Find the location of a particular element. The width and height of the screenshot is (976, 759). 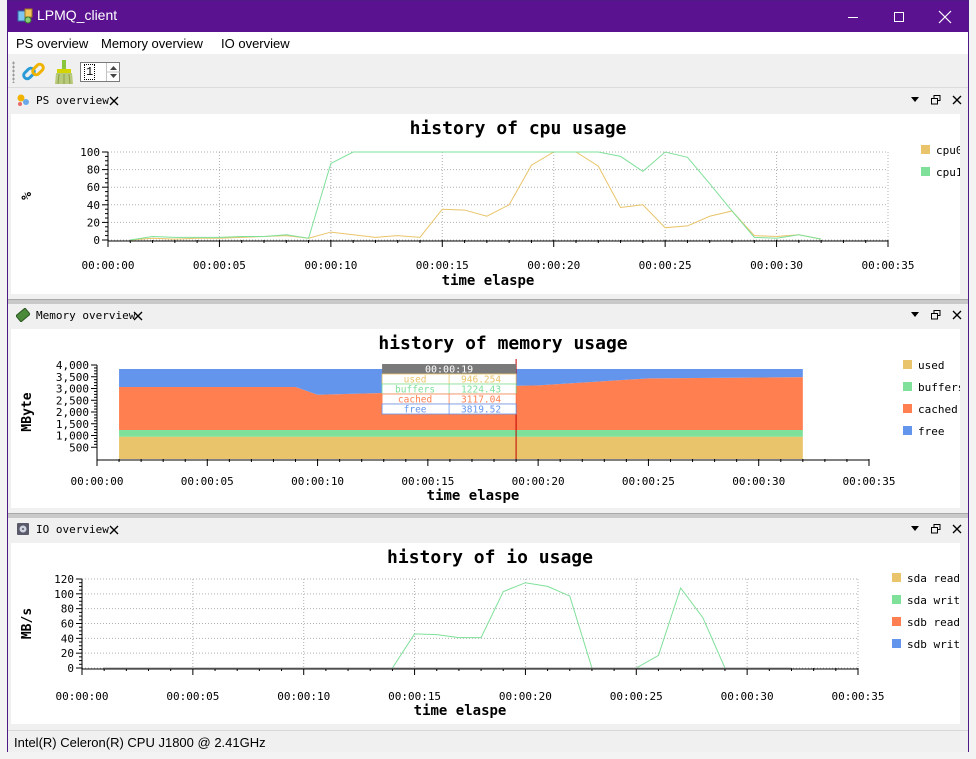

ps-dock-close-button is located at coordinates (957, 100).